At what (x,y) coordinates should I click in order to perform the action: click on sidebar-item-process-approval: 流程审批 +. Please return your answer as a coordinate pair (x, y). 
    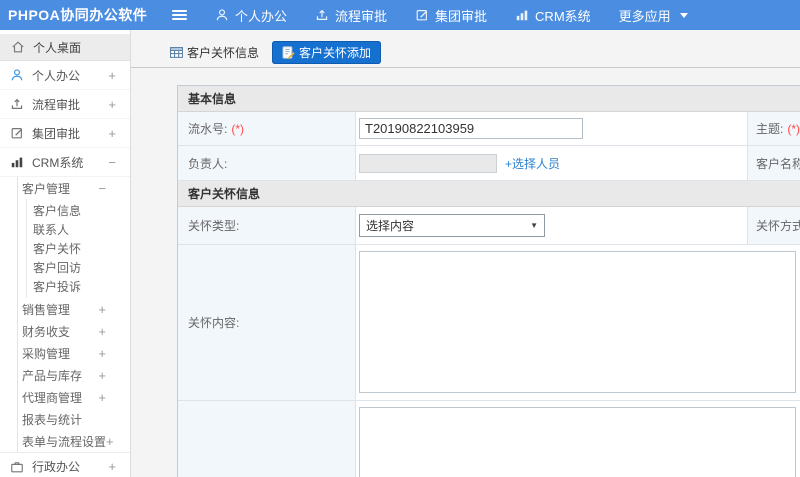
    Looking at the image, I should click on (65, 104).